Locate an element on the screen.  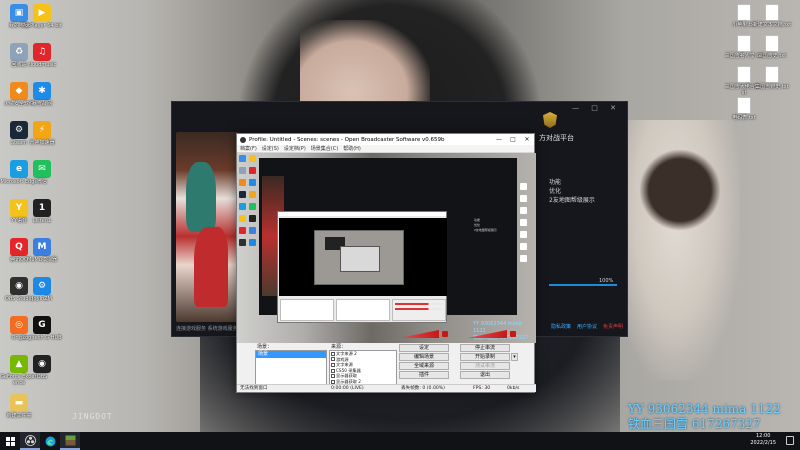
desktop-icon-wechat: ✉ 微信 is located at coordinates (42, 172).